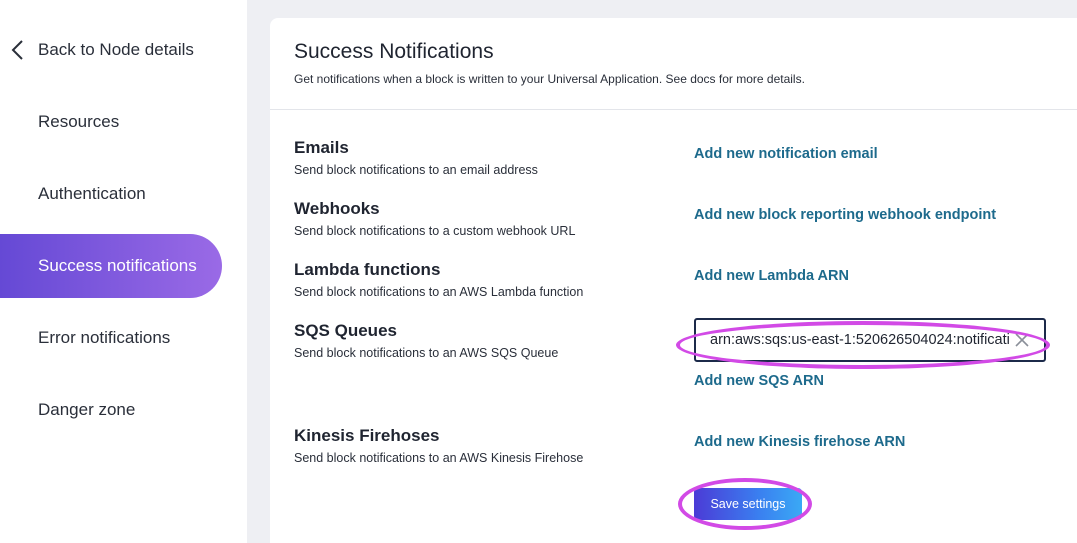 Image resolution: width=1077 pixels, height=543 pixels. Describe the element at coordinates (860, 340) in the screenshot. I see `sqs-arn-input` at that location.